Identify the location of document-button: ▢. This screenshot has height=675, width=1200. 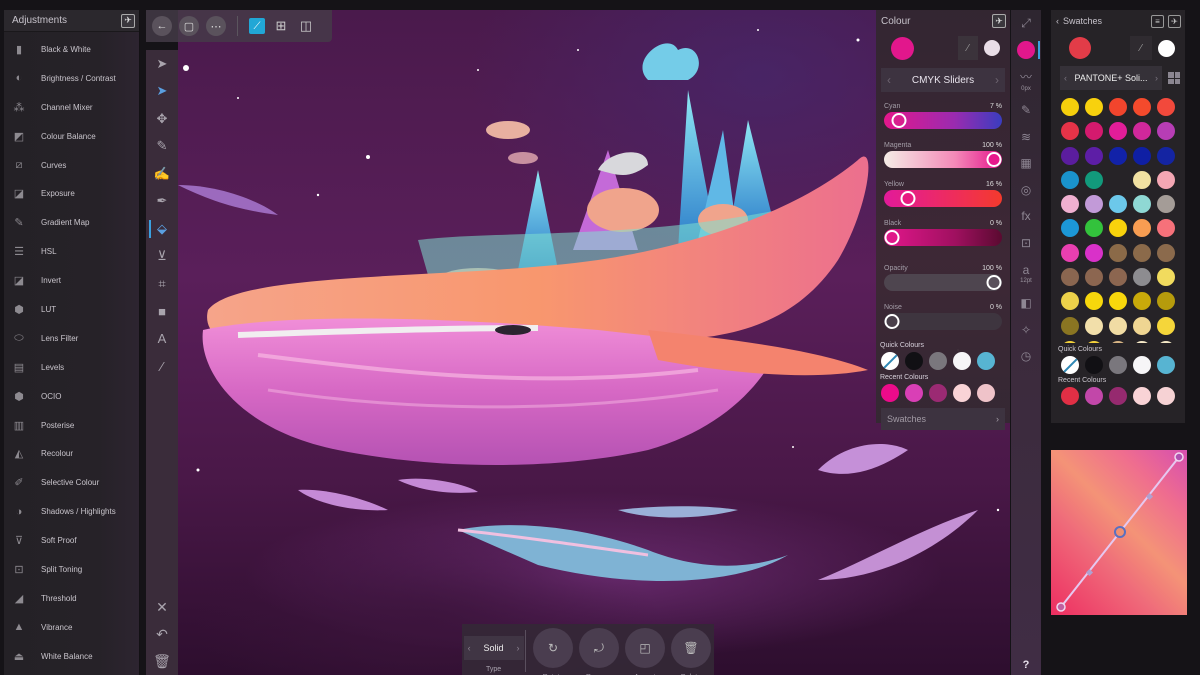
(189, 26).